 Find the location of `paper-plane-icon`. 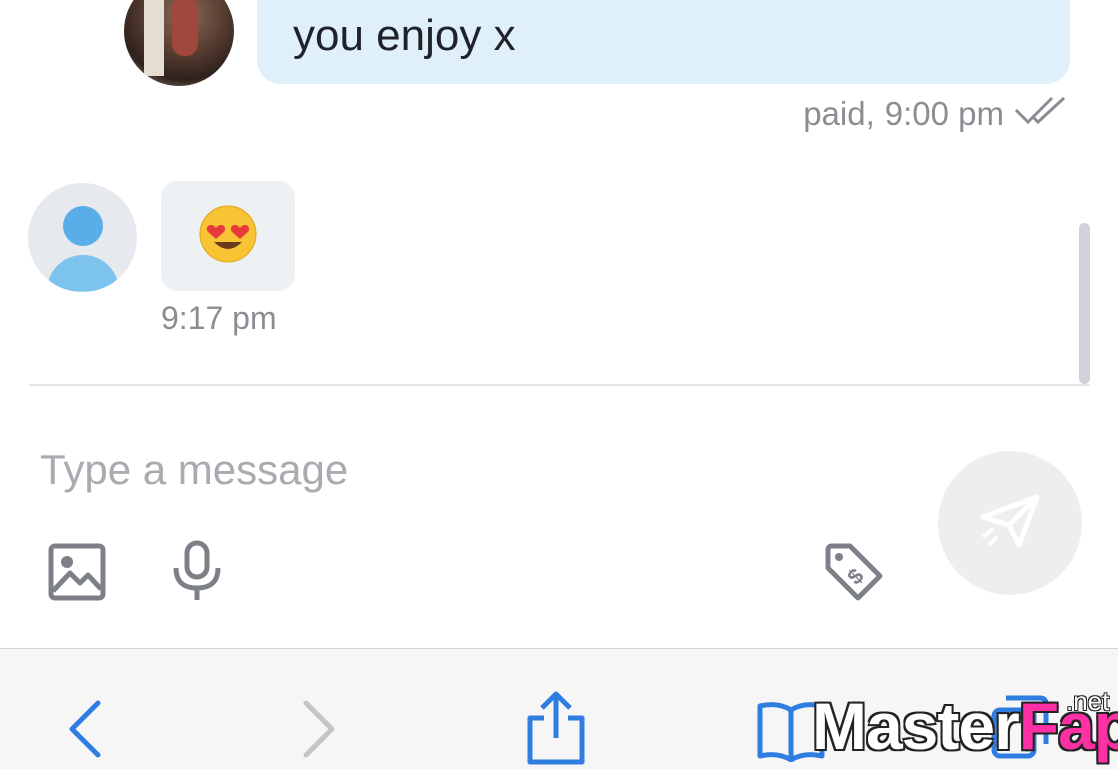

paper-plane-icon is located at coordinates (1010, 523).